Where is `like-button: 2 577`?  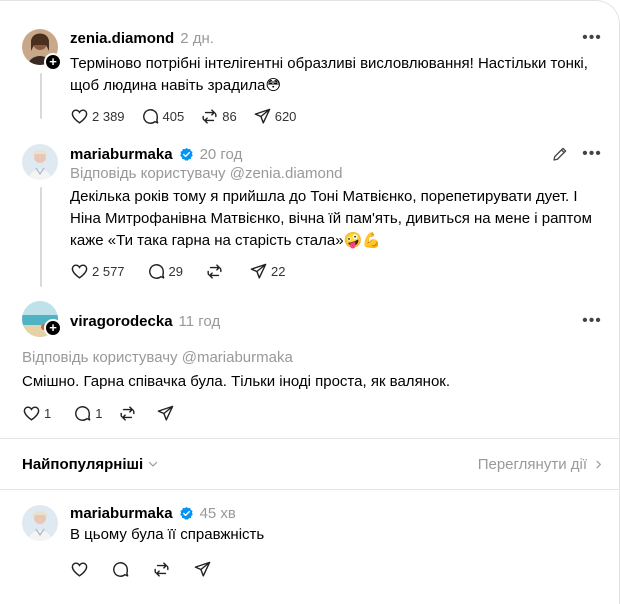 like-button: 2 577 is located at coordinates (97, 271).